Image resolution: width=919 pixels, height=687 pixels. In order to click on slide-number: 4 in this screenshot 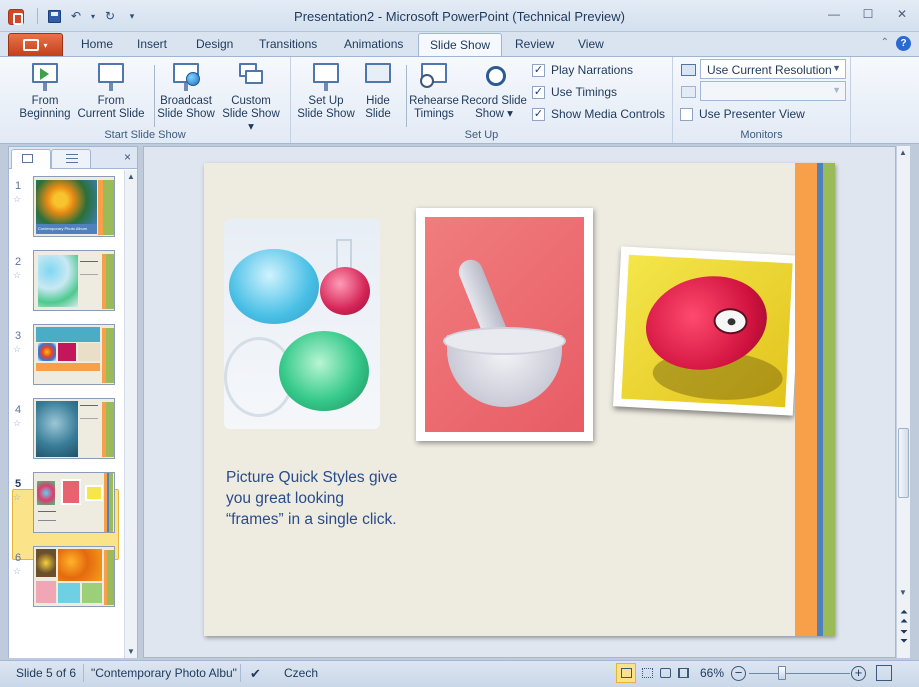, I will do `click(18, 410)`.